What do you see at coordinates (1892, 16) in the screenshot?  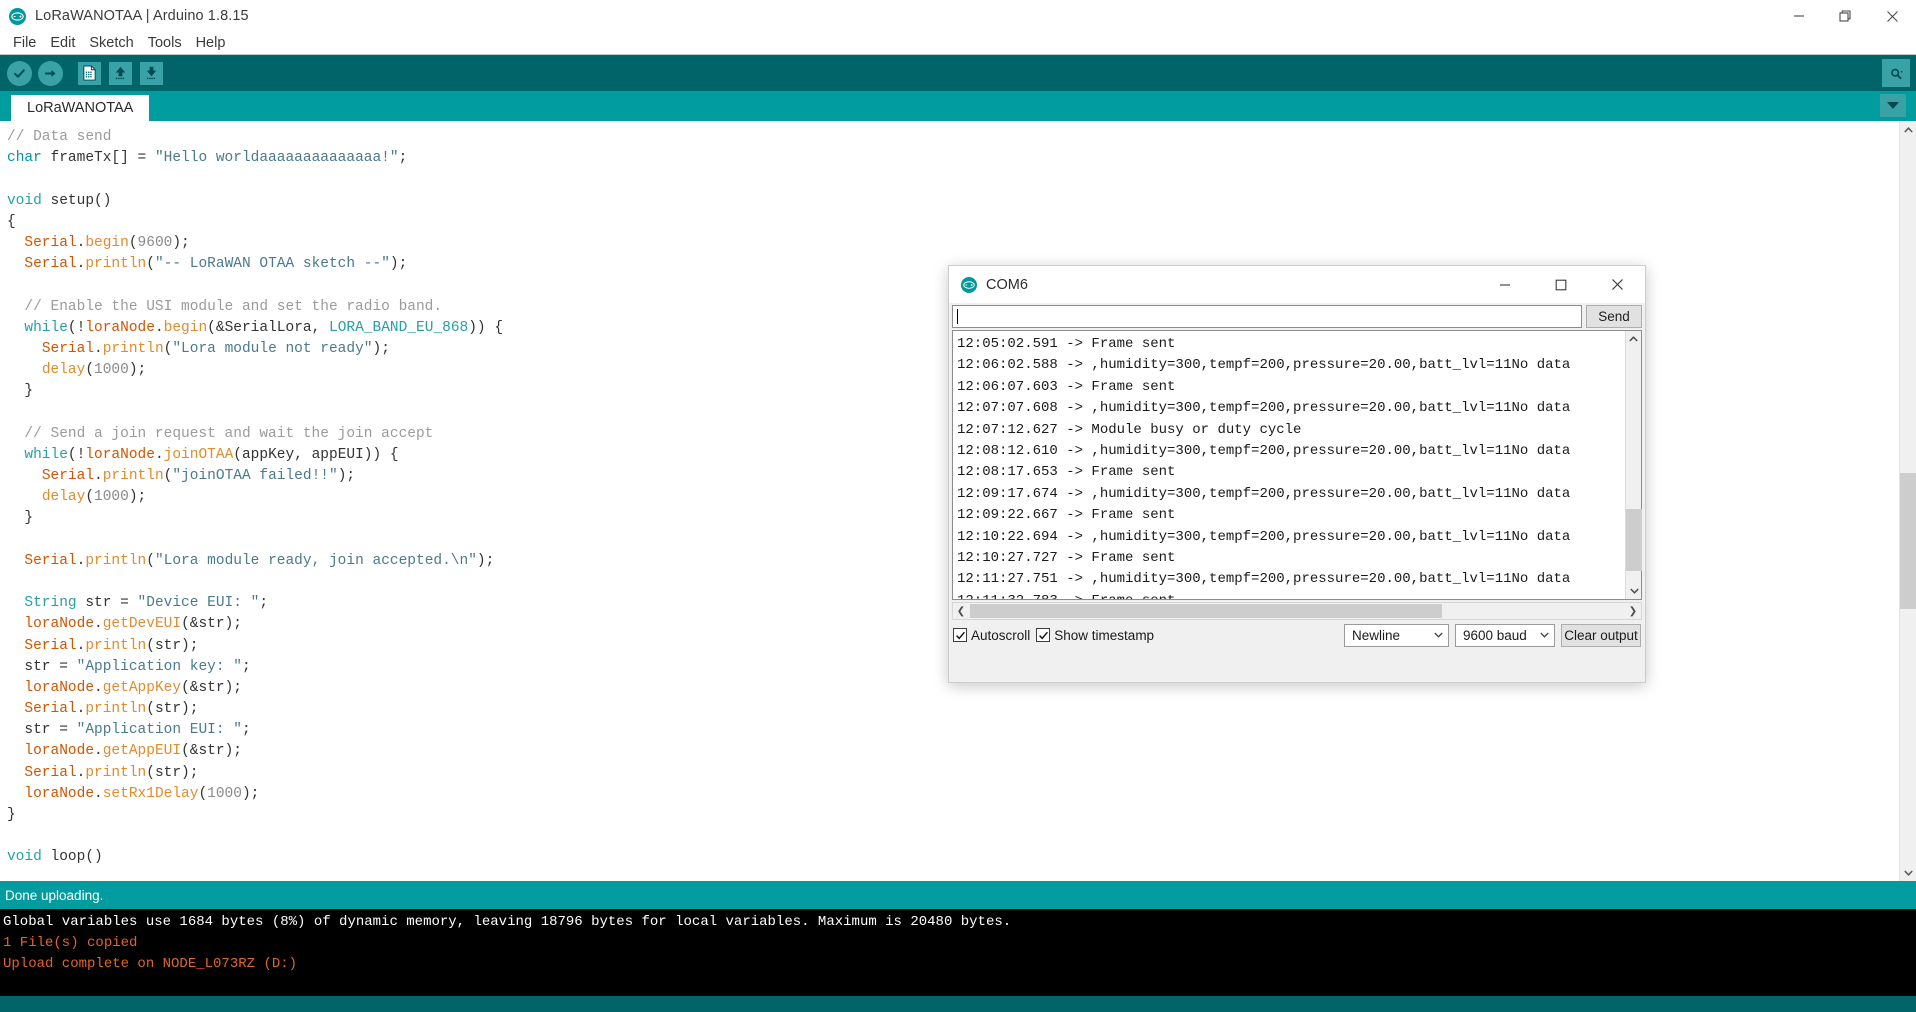 I see `close-button` at bounding box center [1892, 16].